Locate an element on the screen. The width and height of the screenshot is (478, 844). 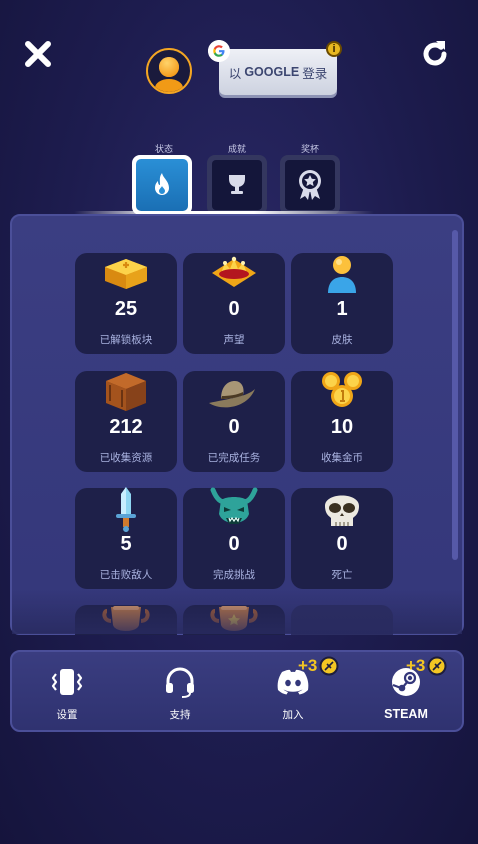
support-label: 支持 is located at coordinates (180, 715).